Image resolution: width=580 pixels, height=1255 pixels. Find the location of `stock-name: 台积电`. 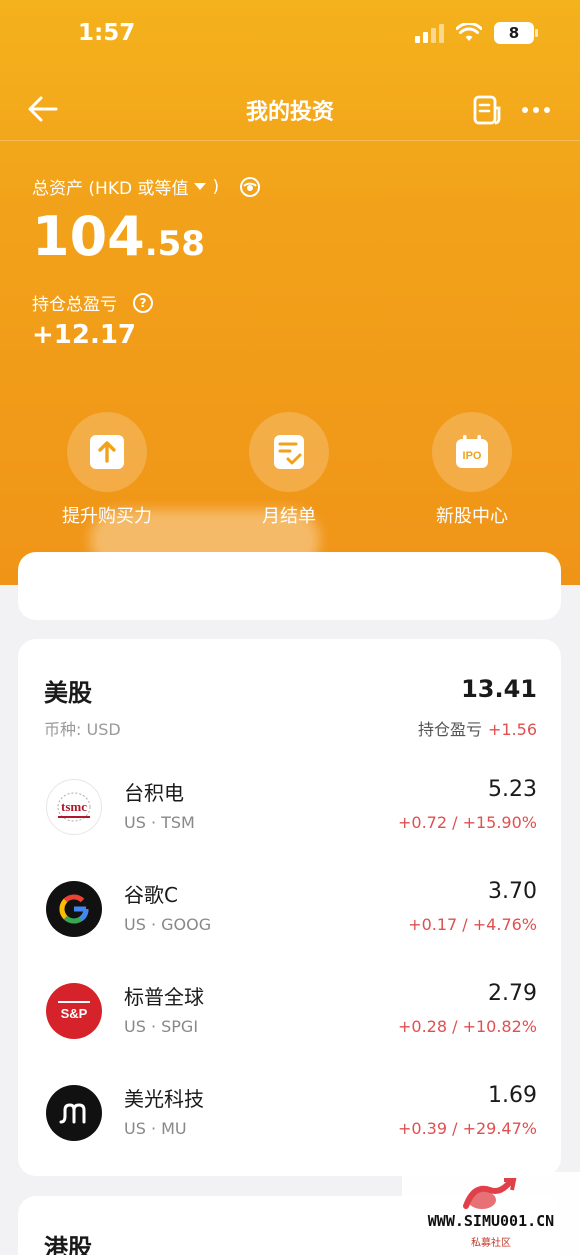

stock-name: 台积电 is located at coordinates (154, 793).